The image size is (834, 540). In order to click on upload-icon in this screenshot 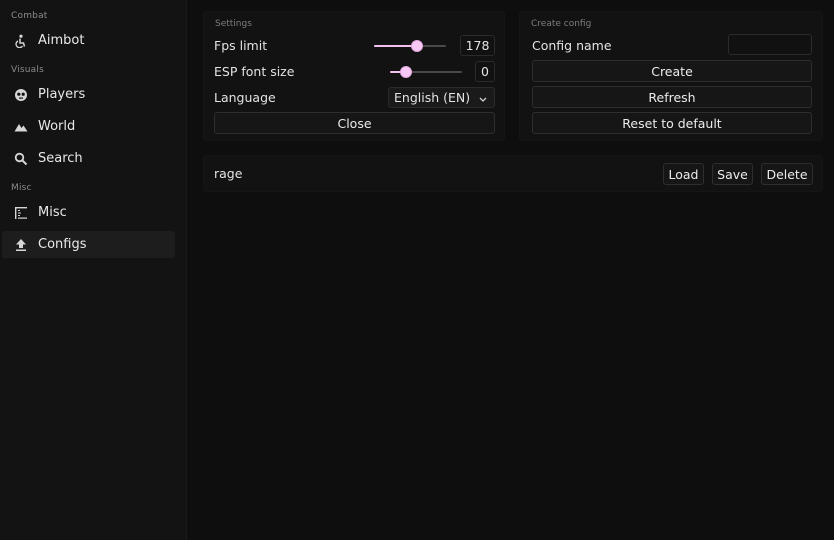, I will do `click(21, 245)`.